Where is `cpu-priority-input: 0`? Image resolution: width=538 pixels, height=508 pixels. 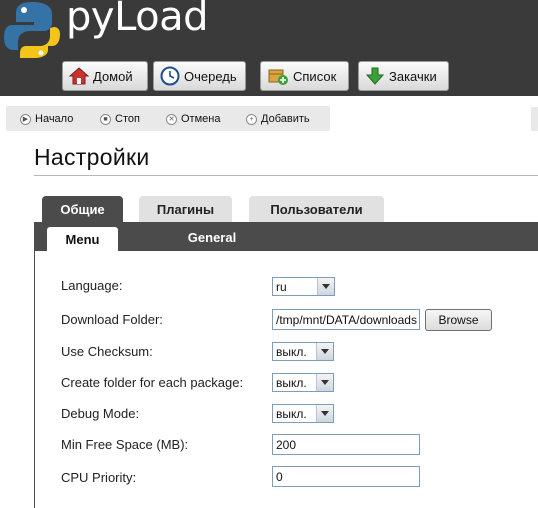 cpu-priority-input: 0 is located at coordinates (346, 476).